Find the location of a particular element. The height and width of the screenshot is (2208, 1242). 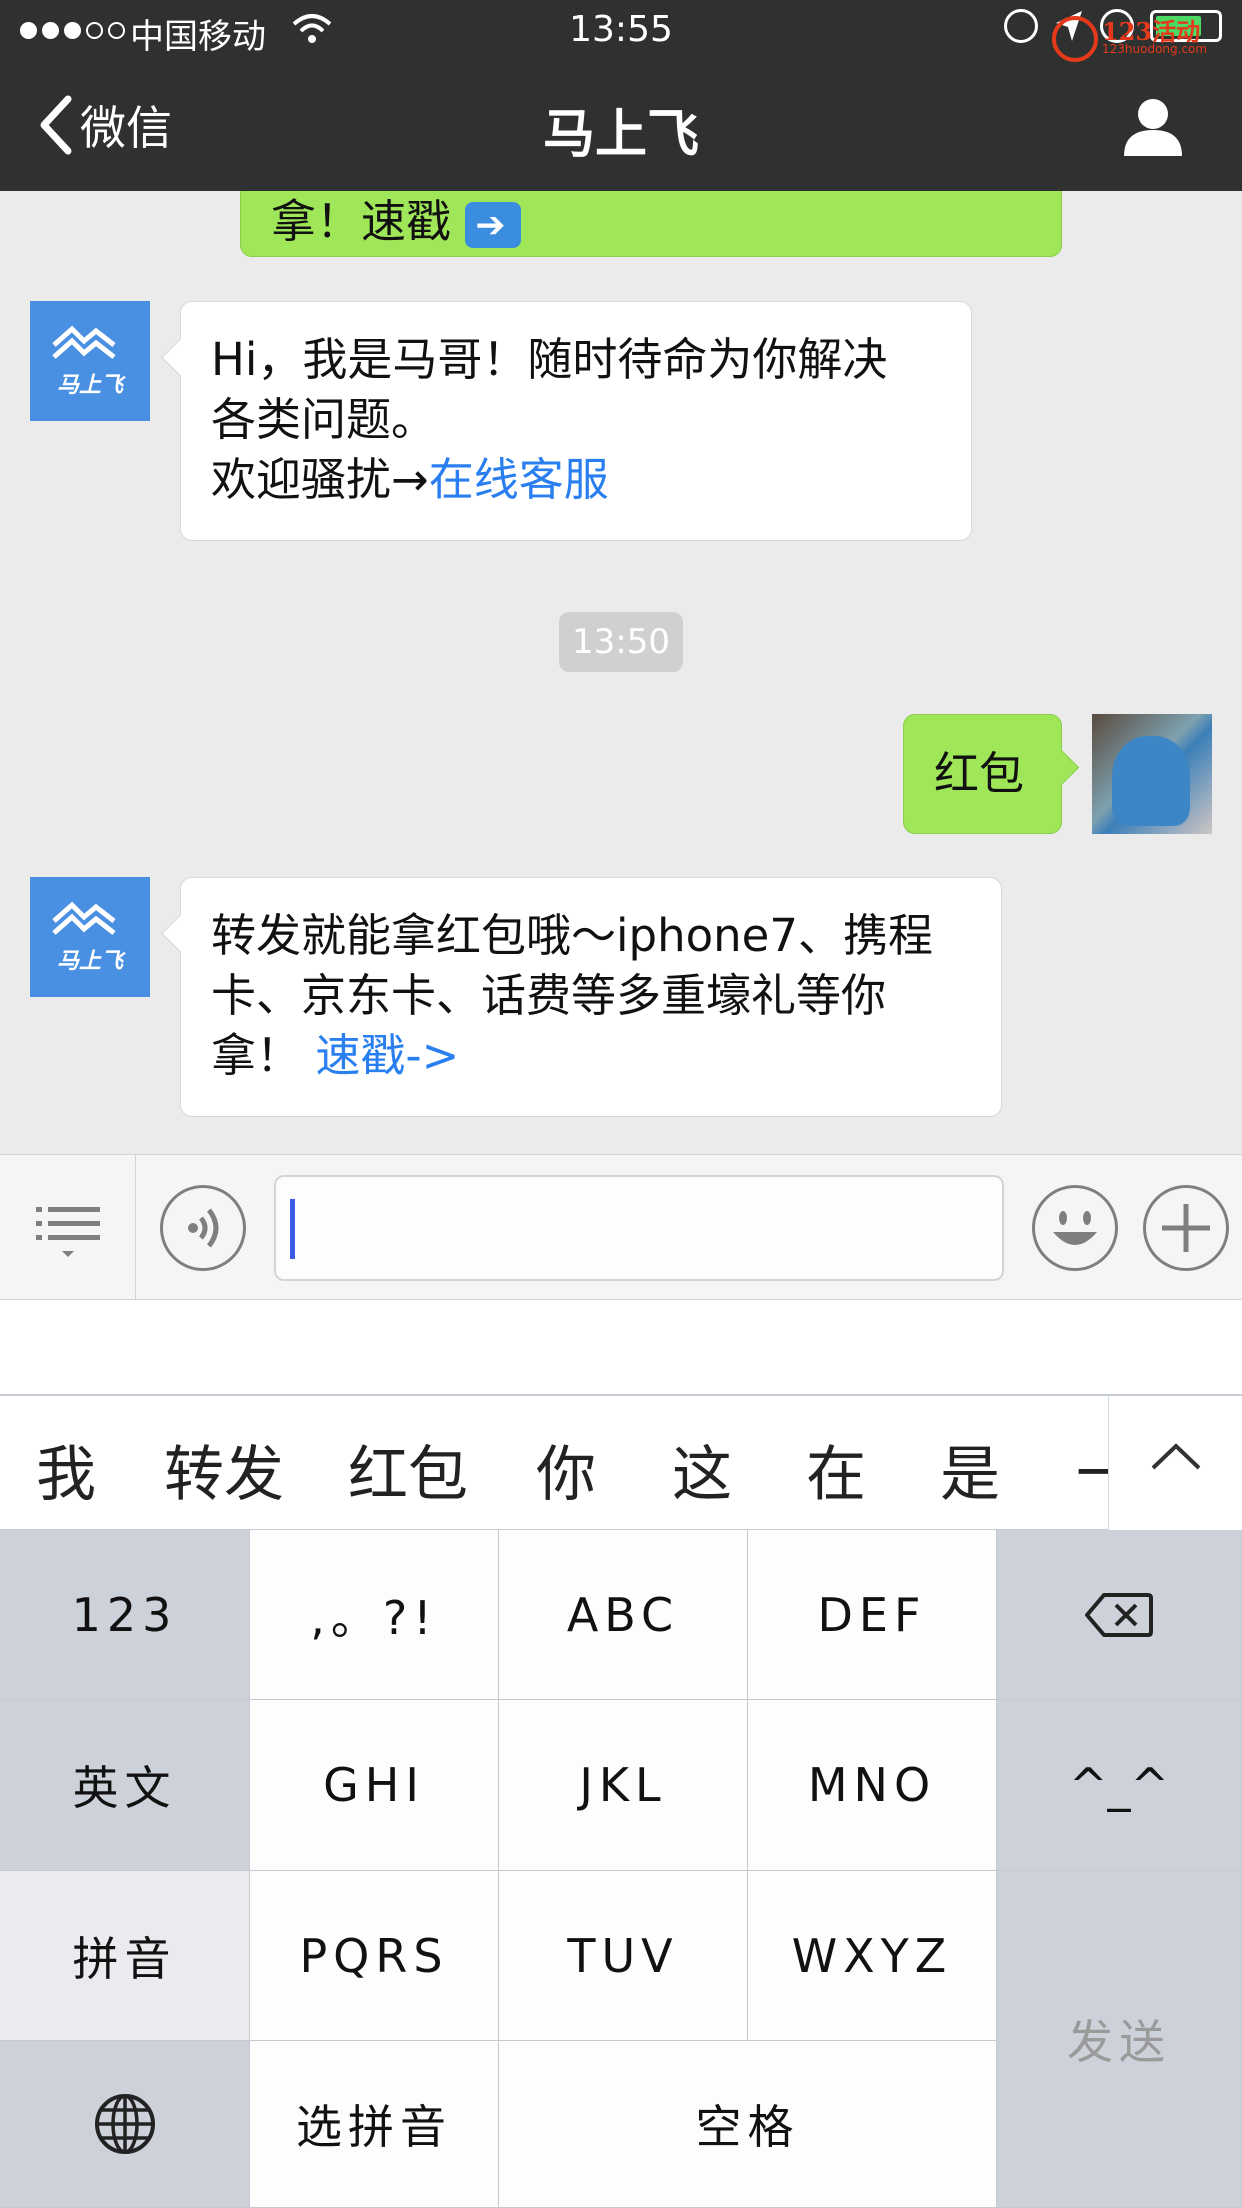

message-line: 欢迎骚扰→在线客服 is located at coordinates (576, 480).